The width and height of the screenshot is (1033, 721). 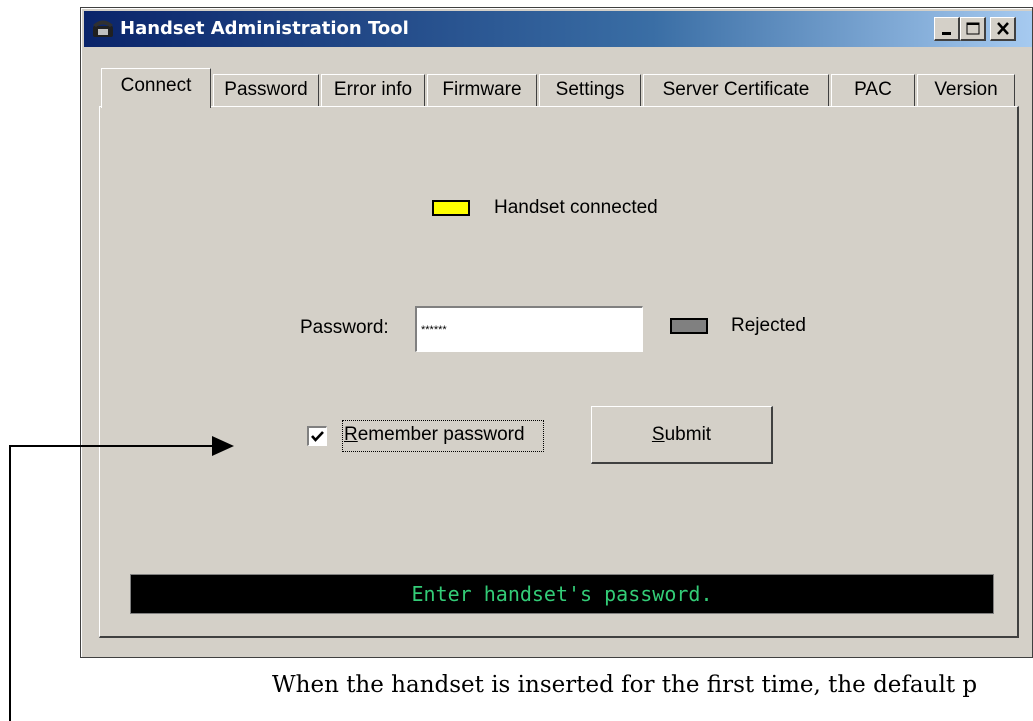 I want to click on handset-status-label: Handset connected, so click(x=576, y=207).